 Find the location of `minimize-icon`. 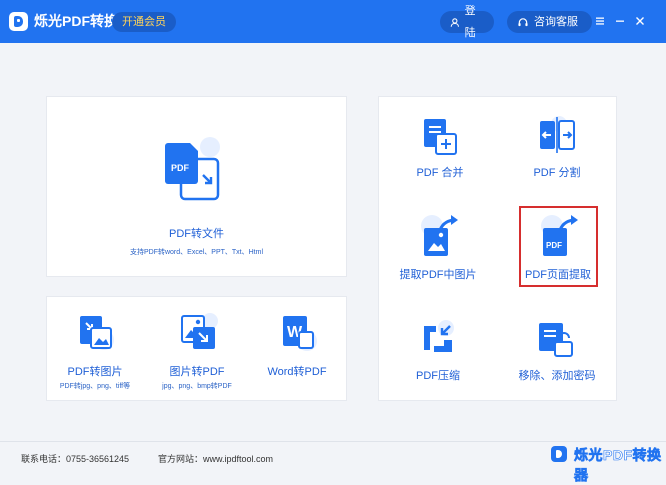

minimize-icon is located at coordinates (620, 21).